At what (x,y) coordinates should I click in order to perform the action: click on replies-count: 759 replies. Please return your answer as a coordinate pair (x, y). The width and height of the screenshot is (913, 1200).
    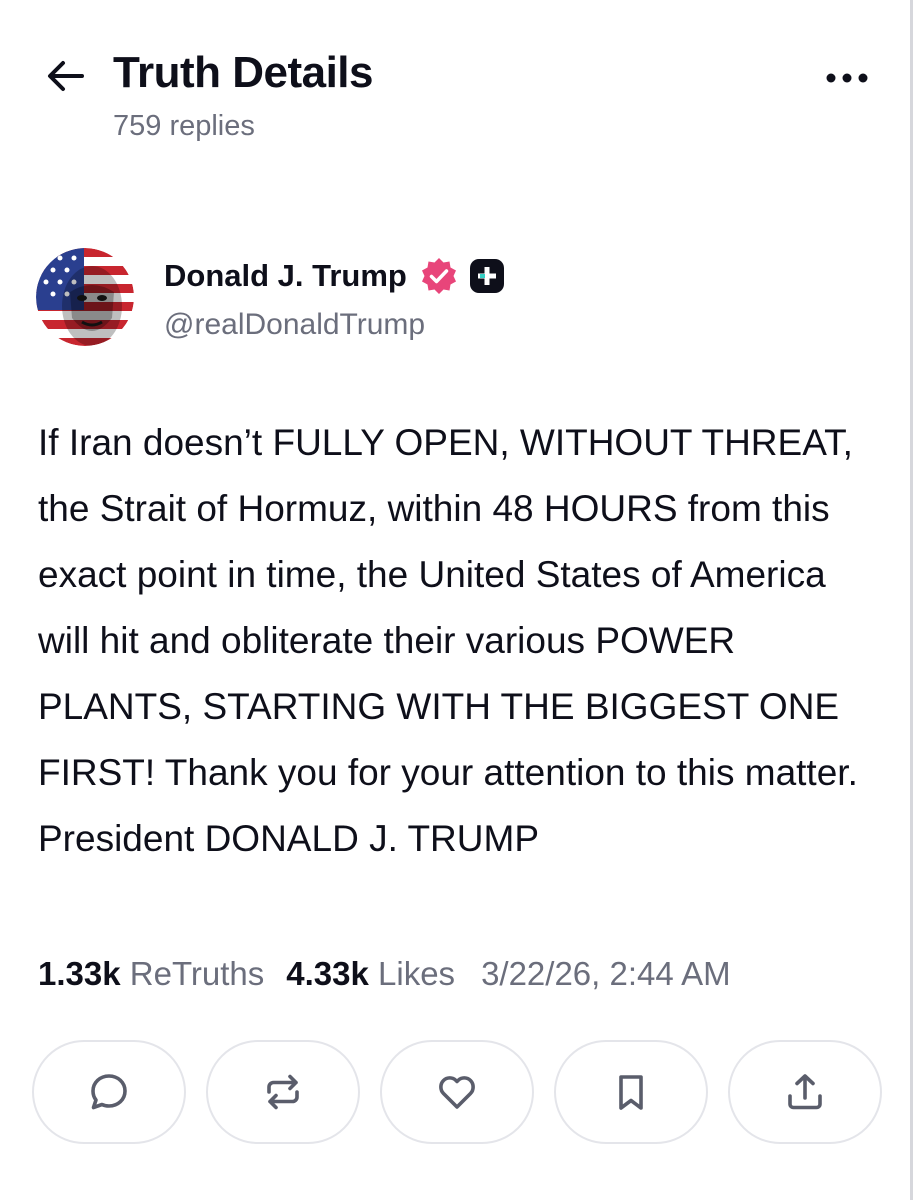
    Looking at the image, I should click on (184, 126).